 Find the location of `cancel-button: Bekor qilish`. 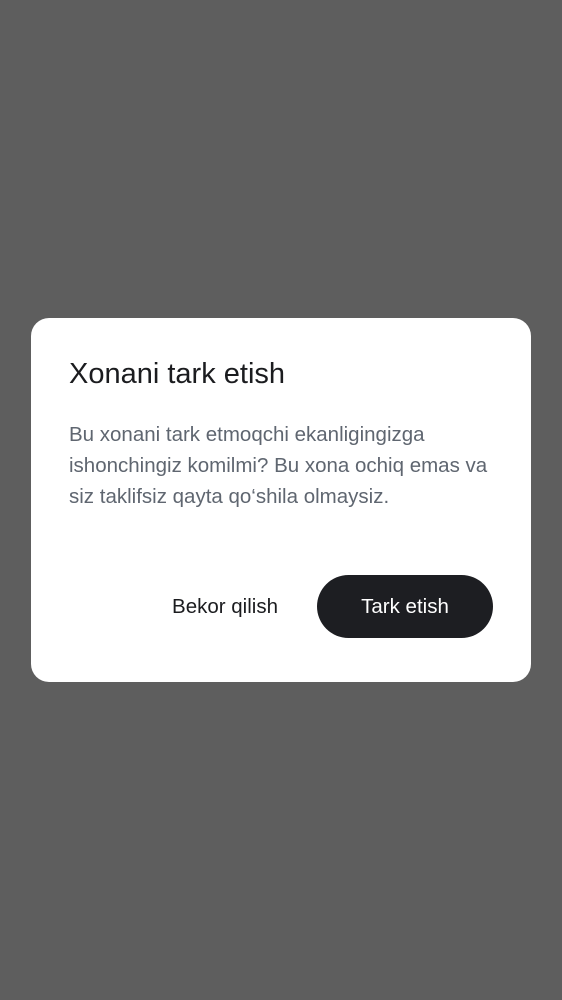

cancel-button: Bekor qilish is located at coordinates (225, 606).